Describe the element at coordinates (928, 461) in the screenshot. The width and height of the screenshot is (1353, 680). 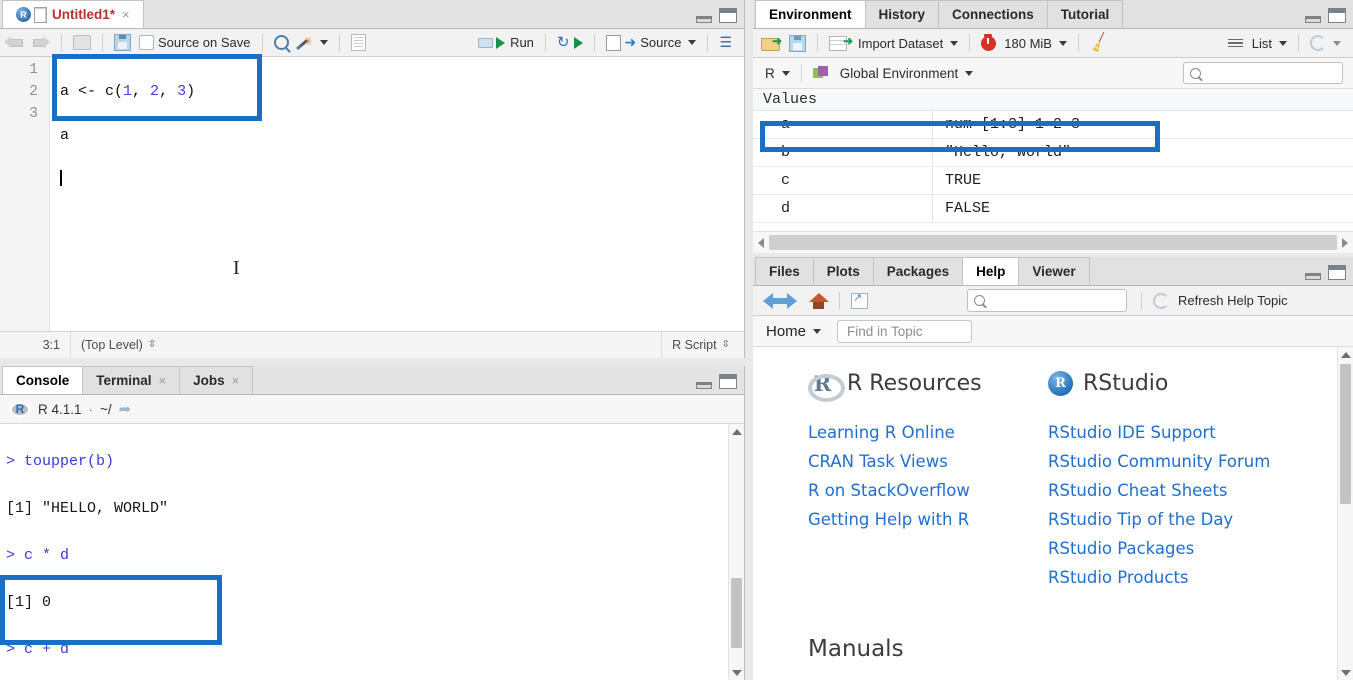
I see `help-link-cran-task-views: CRAN Task Views` at that location.